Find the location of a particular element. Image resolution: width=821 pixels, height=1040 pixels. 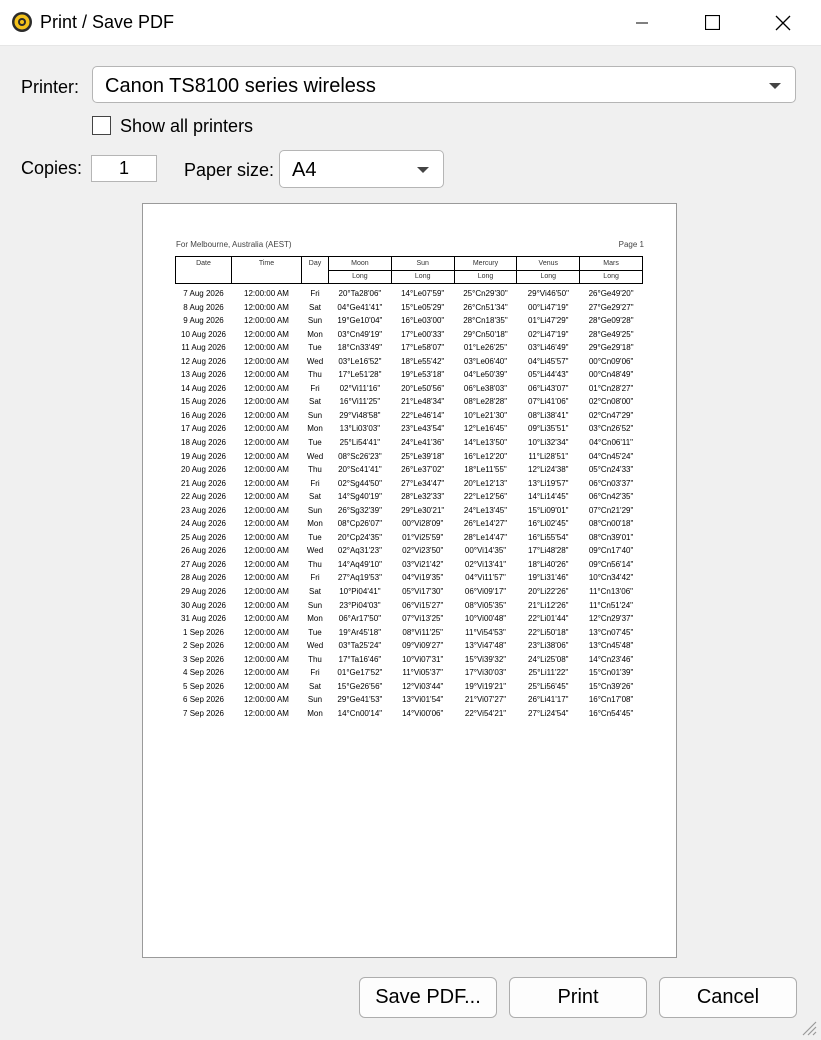

table-cell: 17°Ta16'46" is located at coordinates (360, 659).